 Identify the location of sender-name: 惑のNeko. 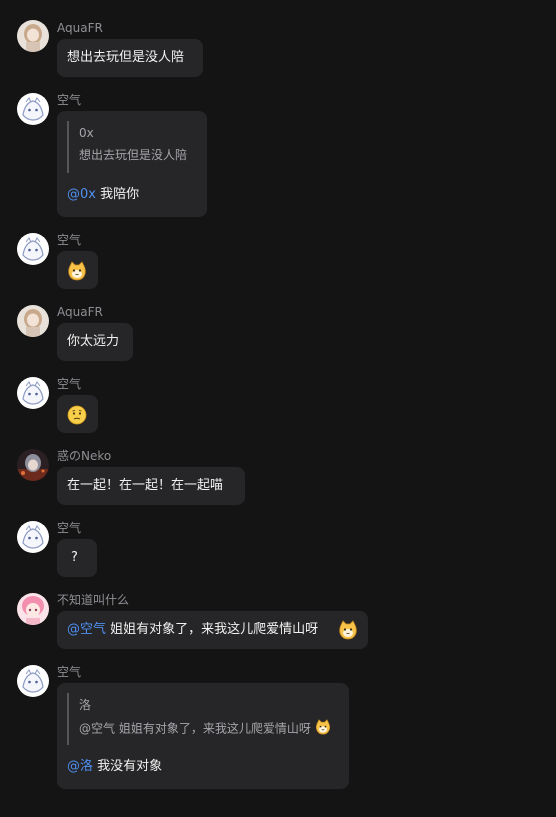
(84, 456).